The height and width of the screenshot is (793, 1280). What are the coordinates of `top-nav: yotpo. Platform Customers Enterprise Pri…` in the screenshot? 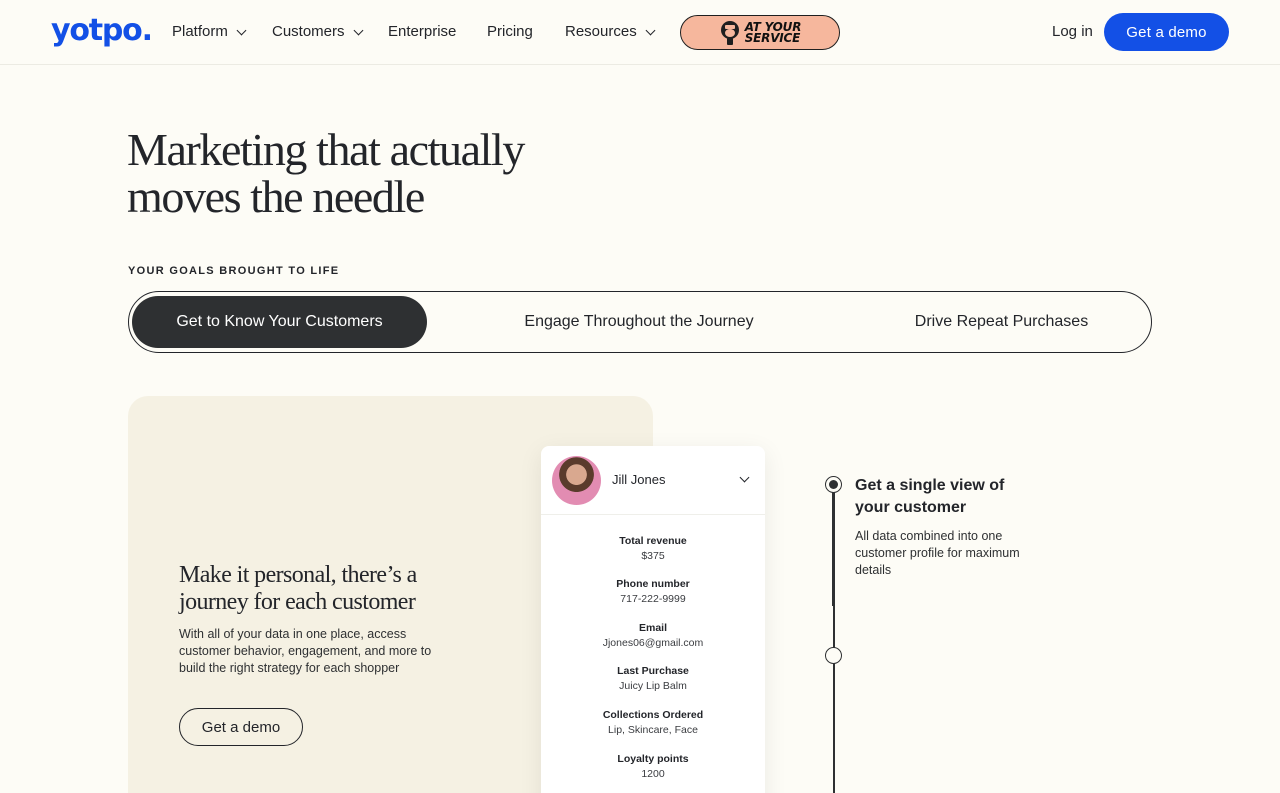 It's located at (640, 32).